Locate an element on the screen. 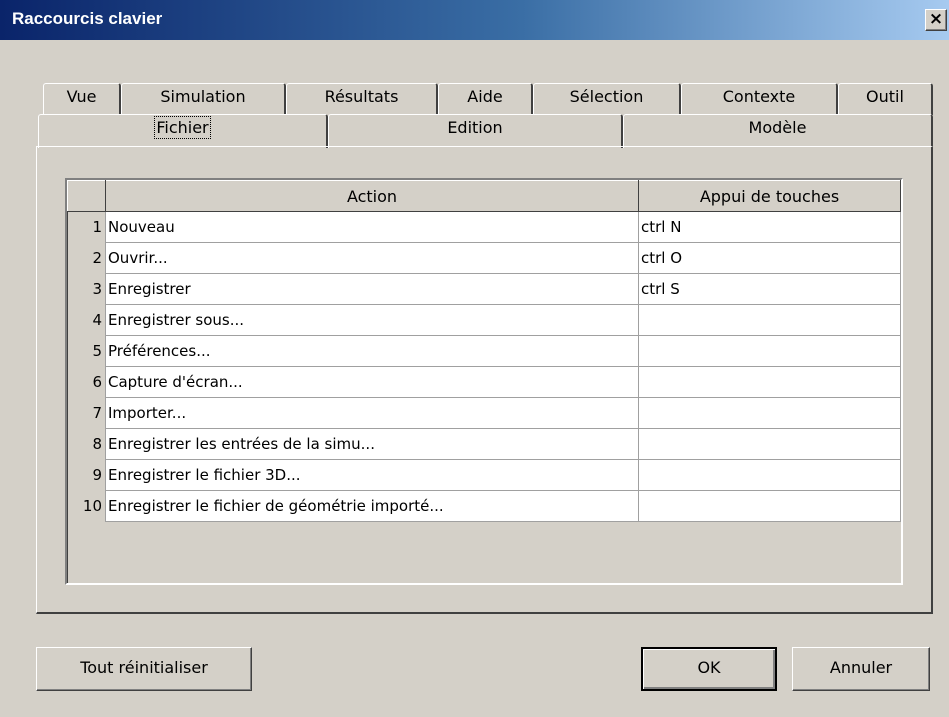 This screenshot has height=717, width=949. tab-outil: Outil is located at coordinates (885, 99).